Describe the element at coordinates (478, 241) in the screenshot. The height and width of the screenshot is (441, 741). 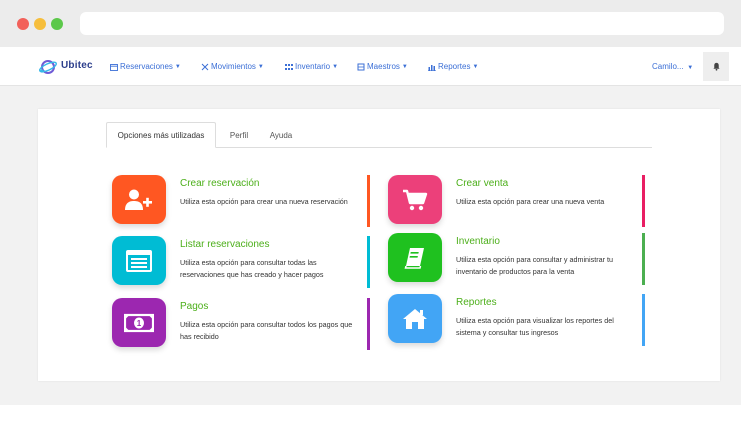
I see `option-title: Inventario` at that location.